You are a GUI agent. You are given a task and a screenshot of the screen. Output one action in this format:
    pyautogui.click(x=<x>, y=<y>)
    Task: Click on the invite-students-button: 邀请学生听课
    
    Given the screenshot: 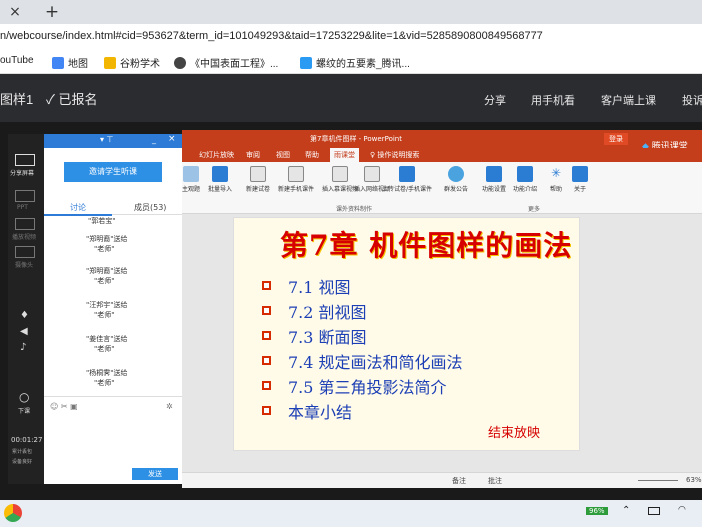 What is the action you would take?
    pyautogui.click(x=113, y=172)
    